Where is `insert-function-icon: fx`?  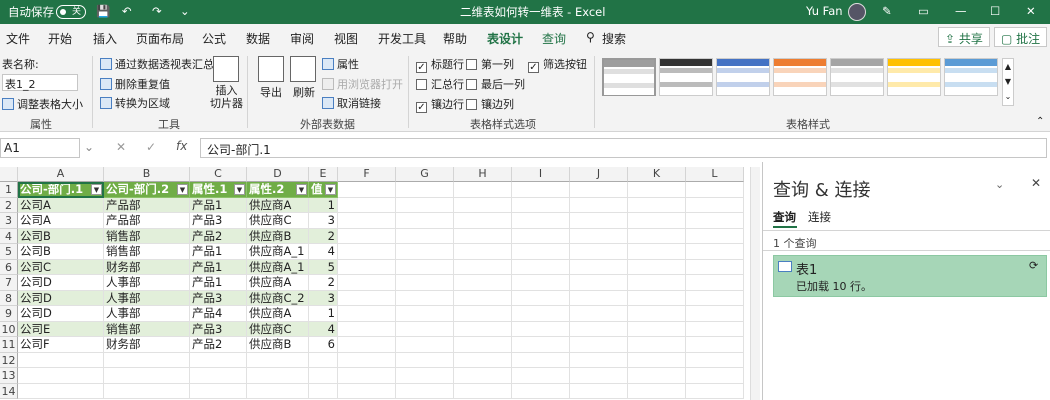
insert-function-icon: fx is located at coordinates (181, 146).